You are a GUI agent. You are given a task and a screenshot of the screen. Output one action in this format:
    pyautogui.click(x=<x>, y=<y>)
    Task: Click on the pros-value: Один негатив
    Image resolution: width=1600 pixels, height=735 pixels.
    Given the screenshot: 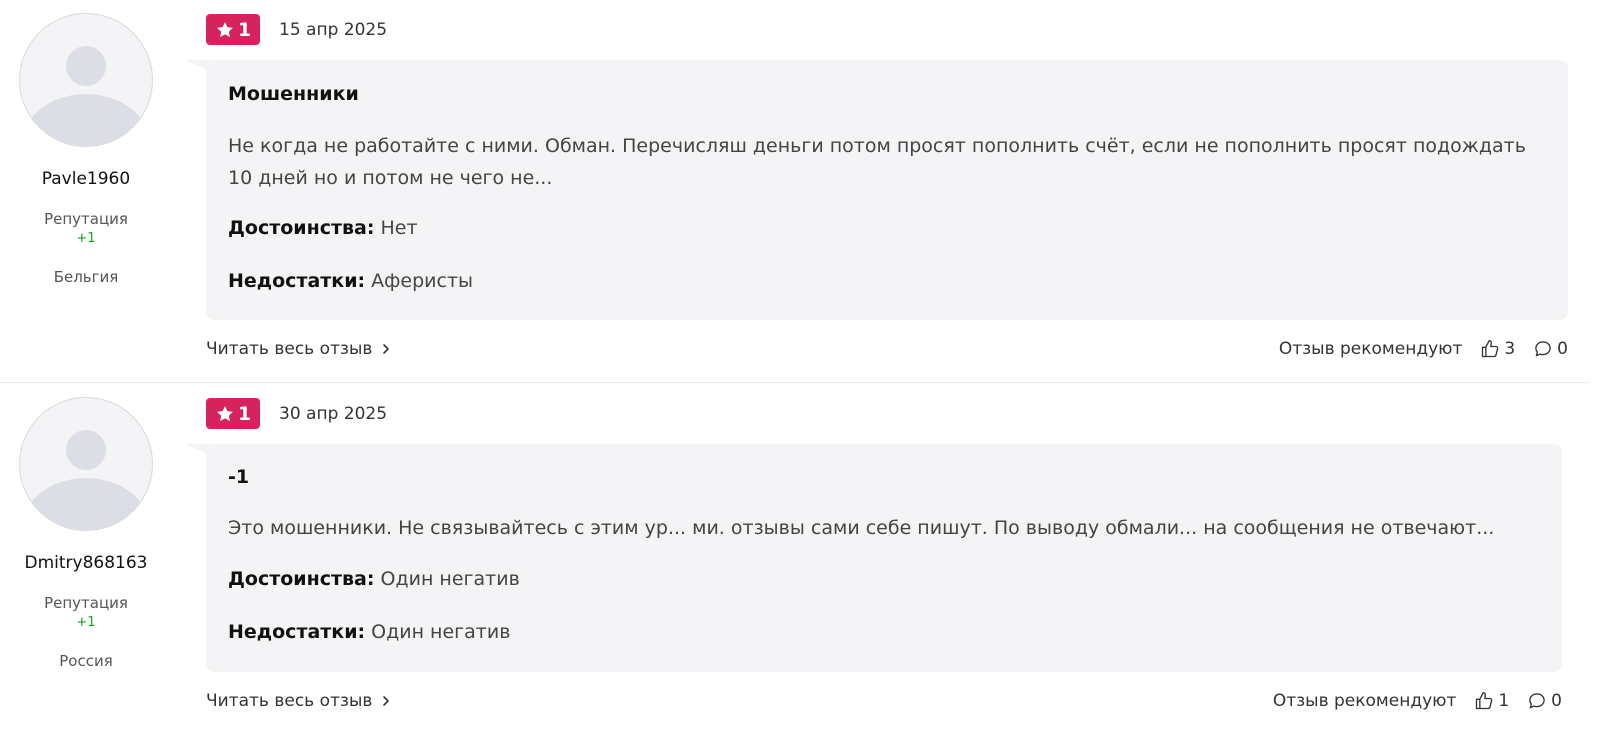 What is the action you would take?
    pyautogui.click(x=450, y=579)
    